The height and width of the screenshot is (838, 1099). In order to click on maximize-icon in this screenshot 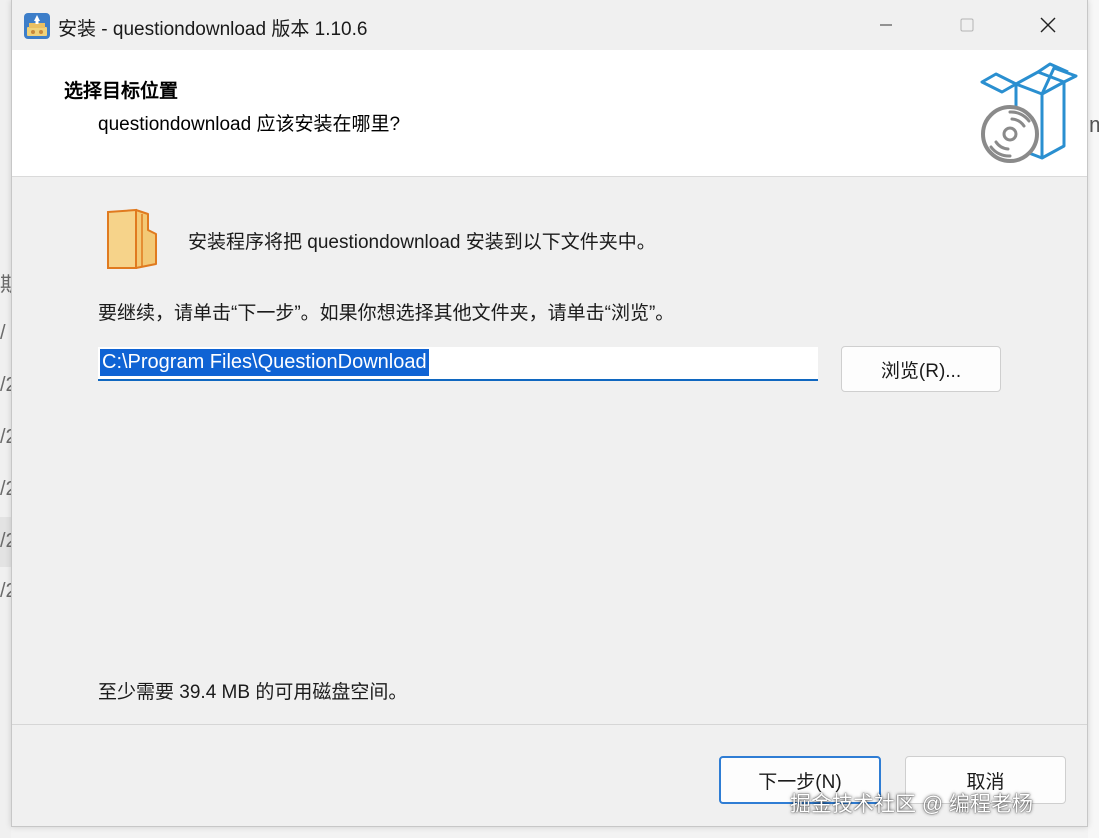, I will do `click(967, 25)`.